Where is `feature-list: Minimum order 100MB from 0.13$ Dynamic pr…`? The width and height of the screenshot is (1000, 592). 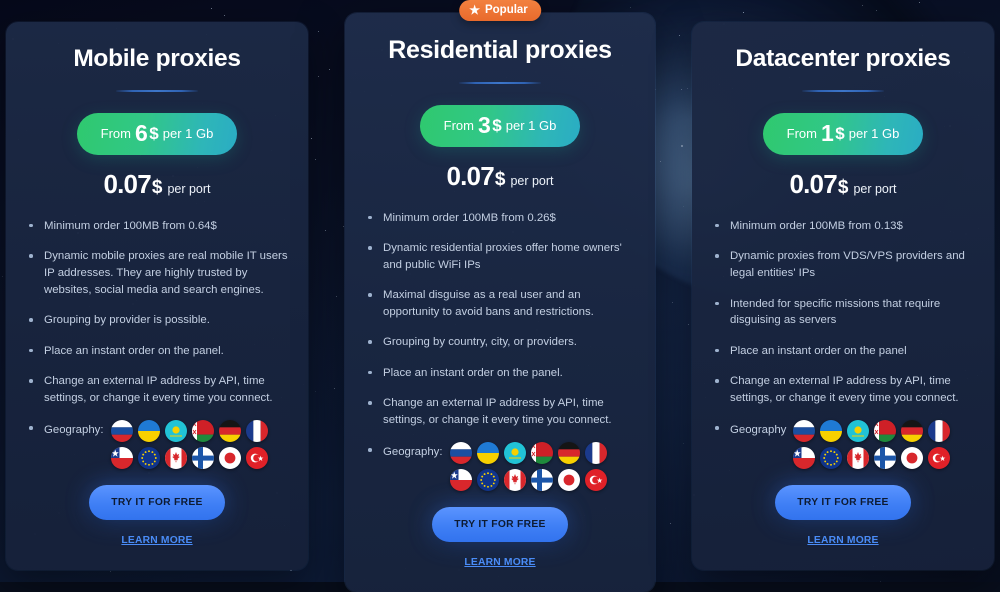 feature-list: Minimum order 100MB from 0.13$ Dynamic pr… is located at coordinates (843, 344).